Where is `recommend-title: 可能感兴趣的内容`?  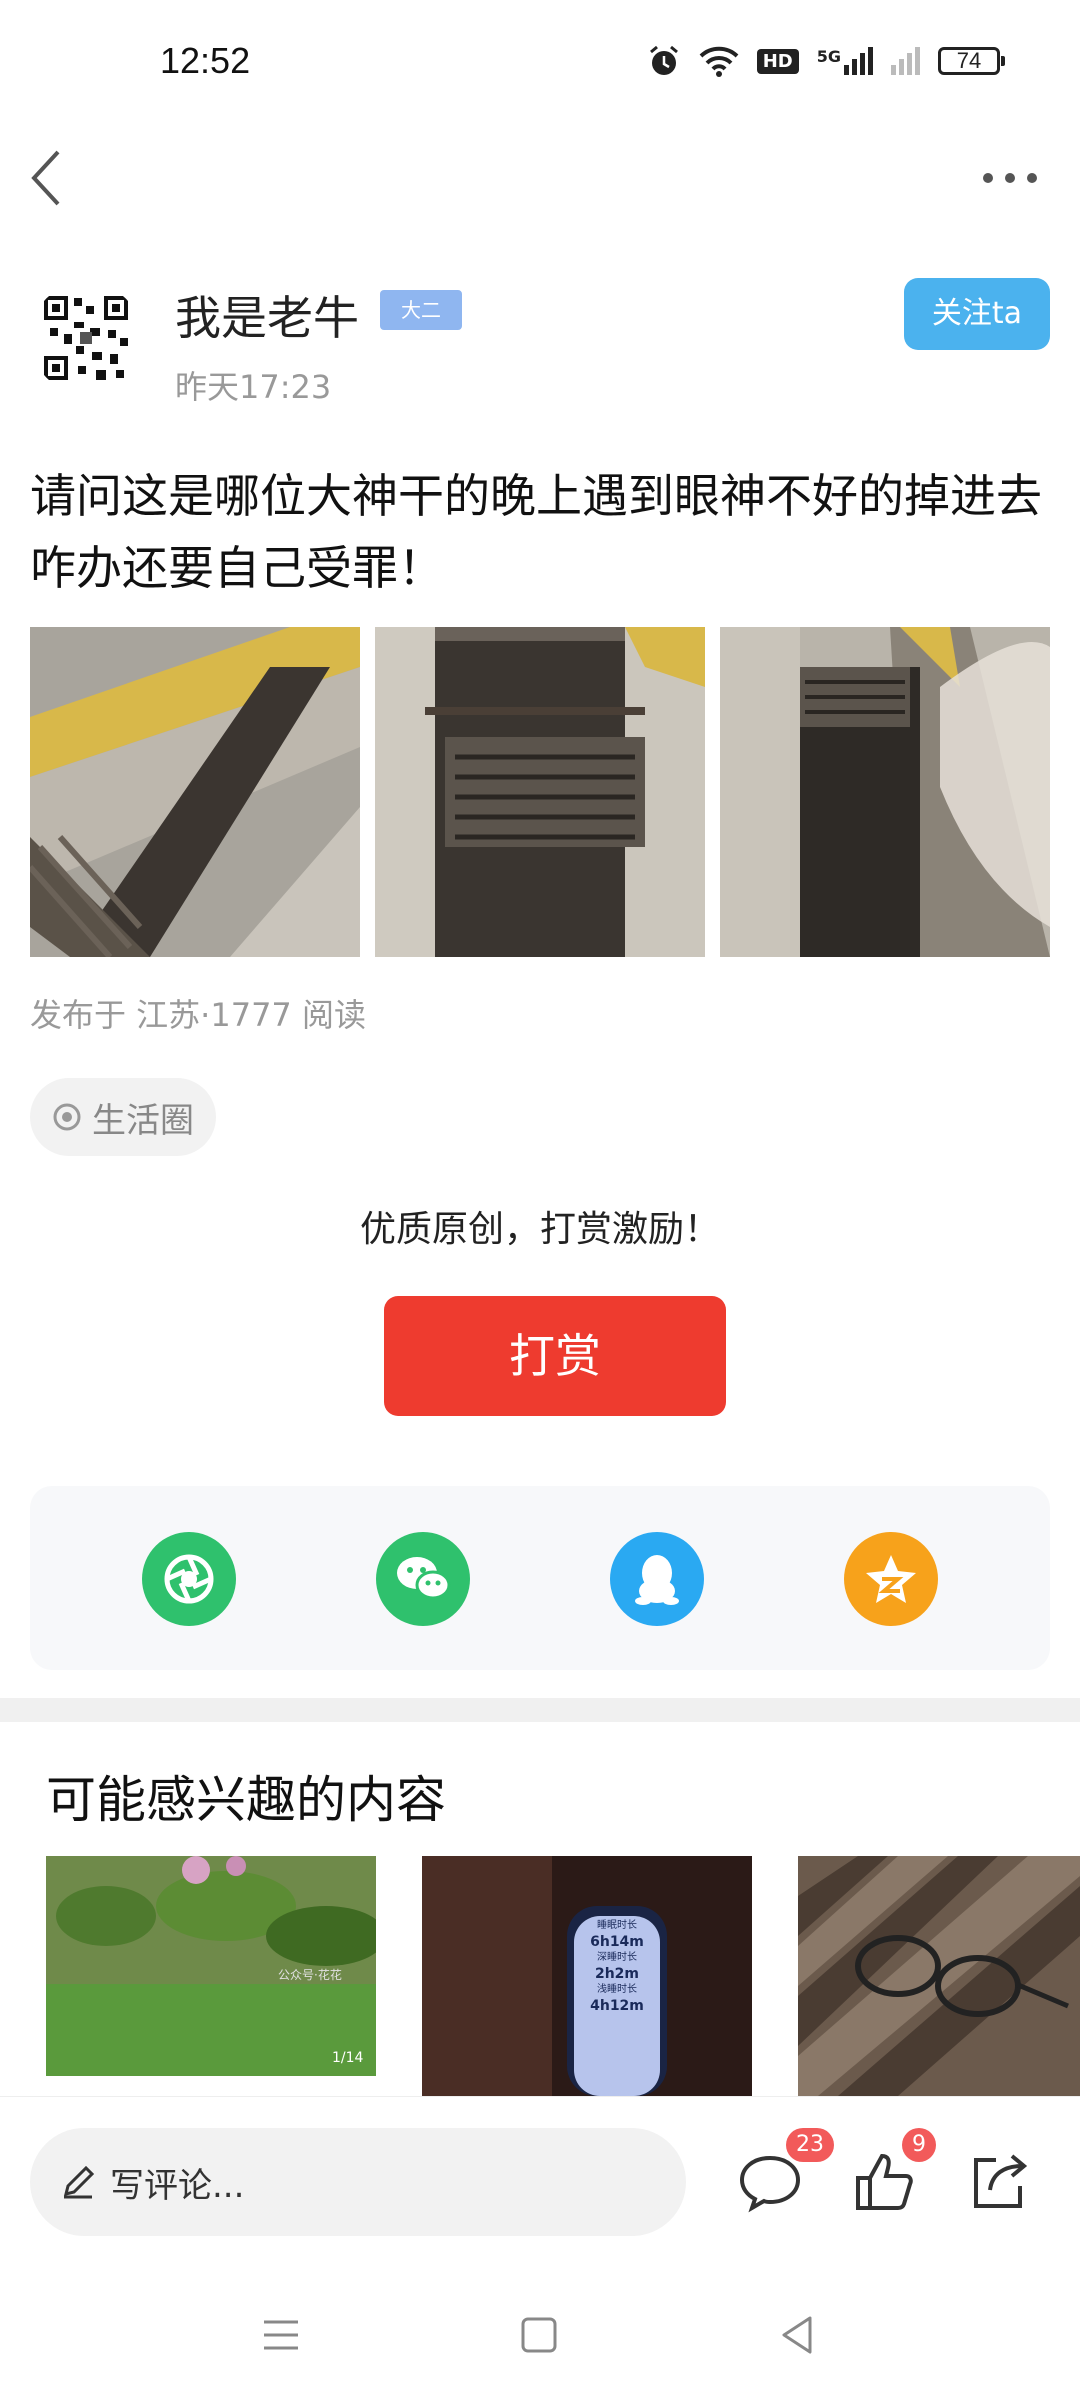
recommend-title: 可能感兴趣的内容 is located at coordinates (246, 1800).